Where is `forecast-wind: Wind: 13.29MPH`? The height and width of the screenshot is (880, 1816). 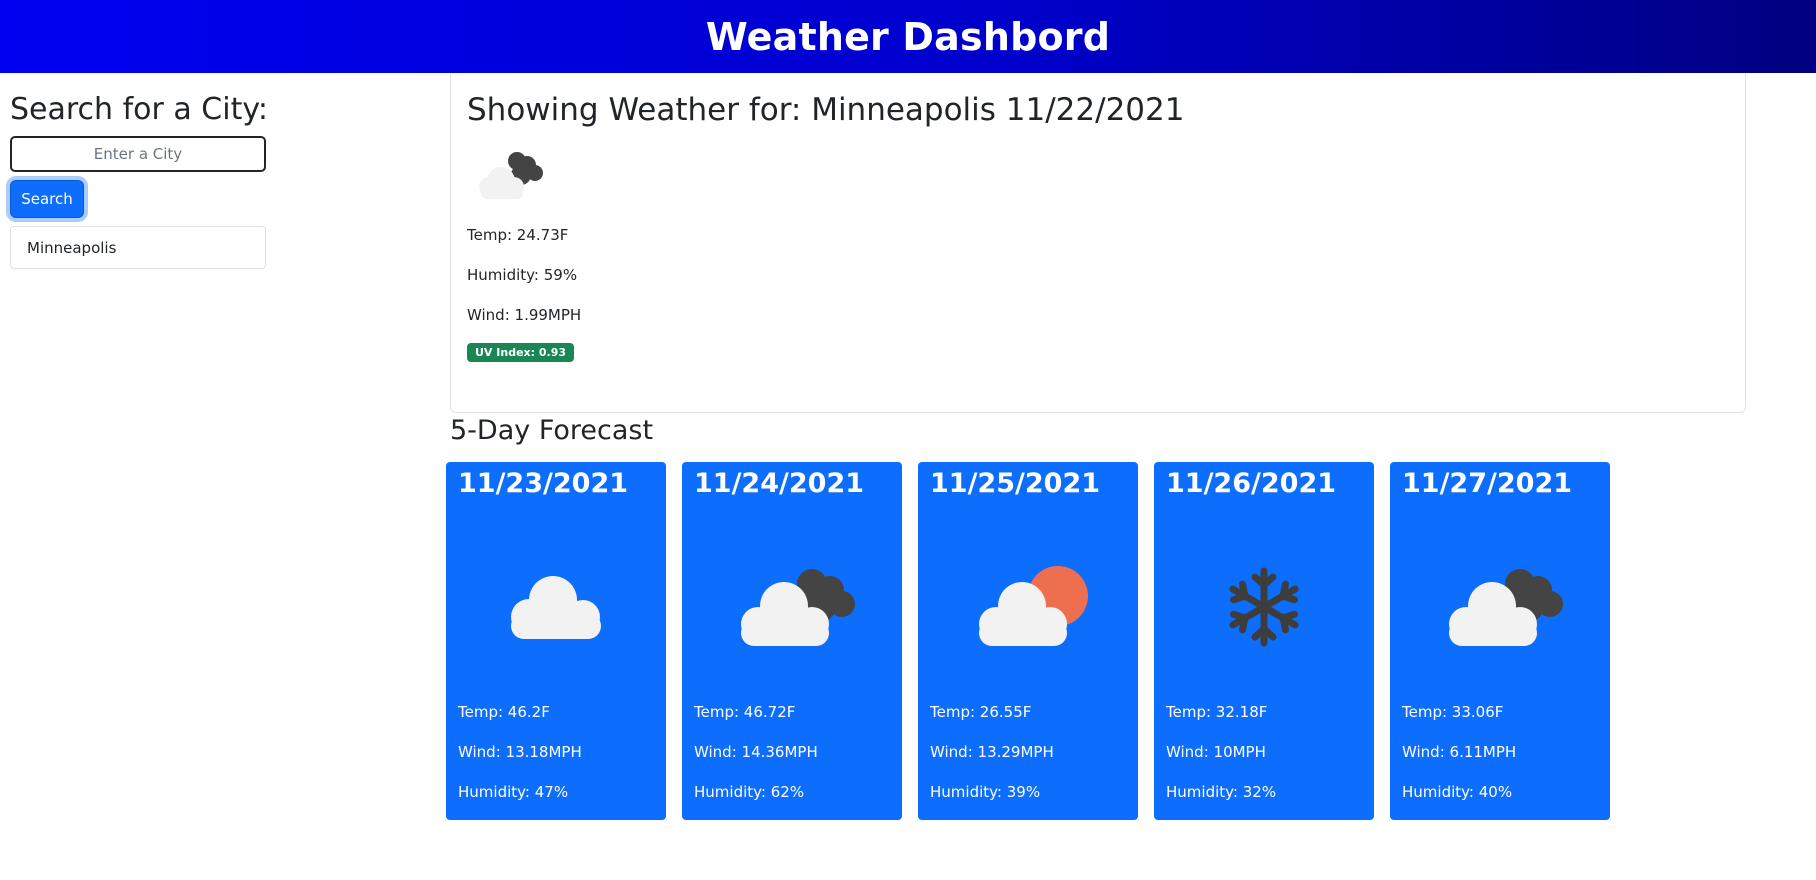
forecast-wind: Wind: 13.29MPH is located at coordinates (992, 752).